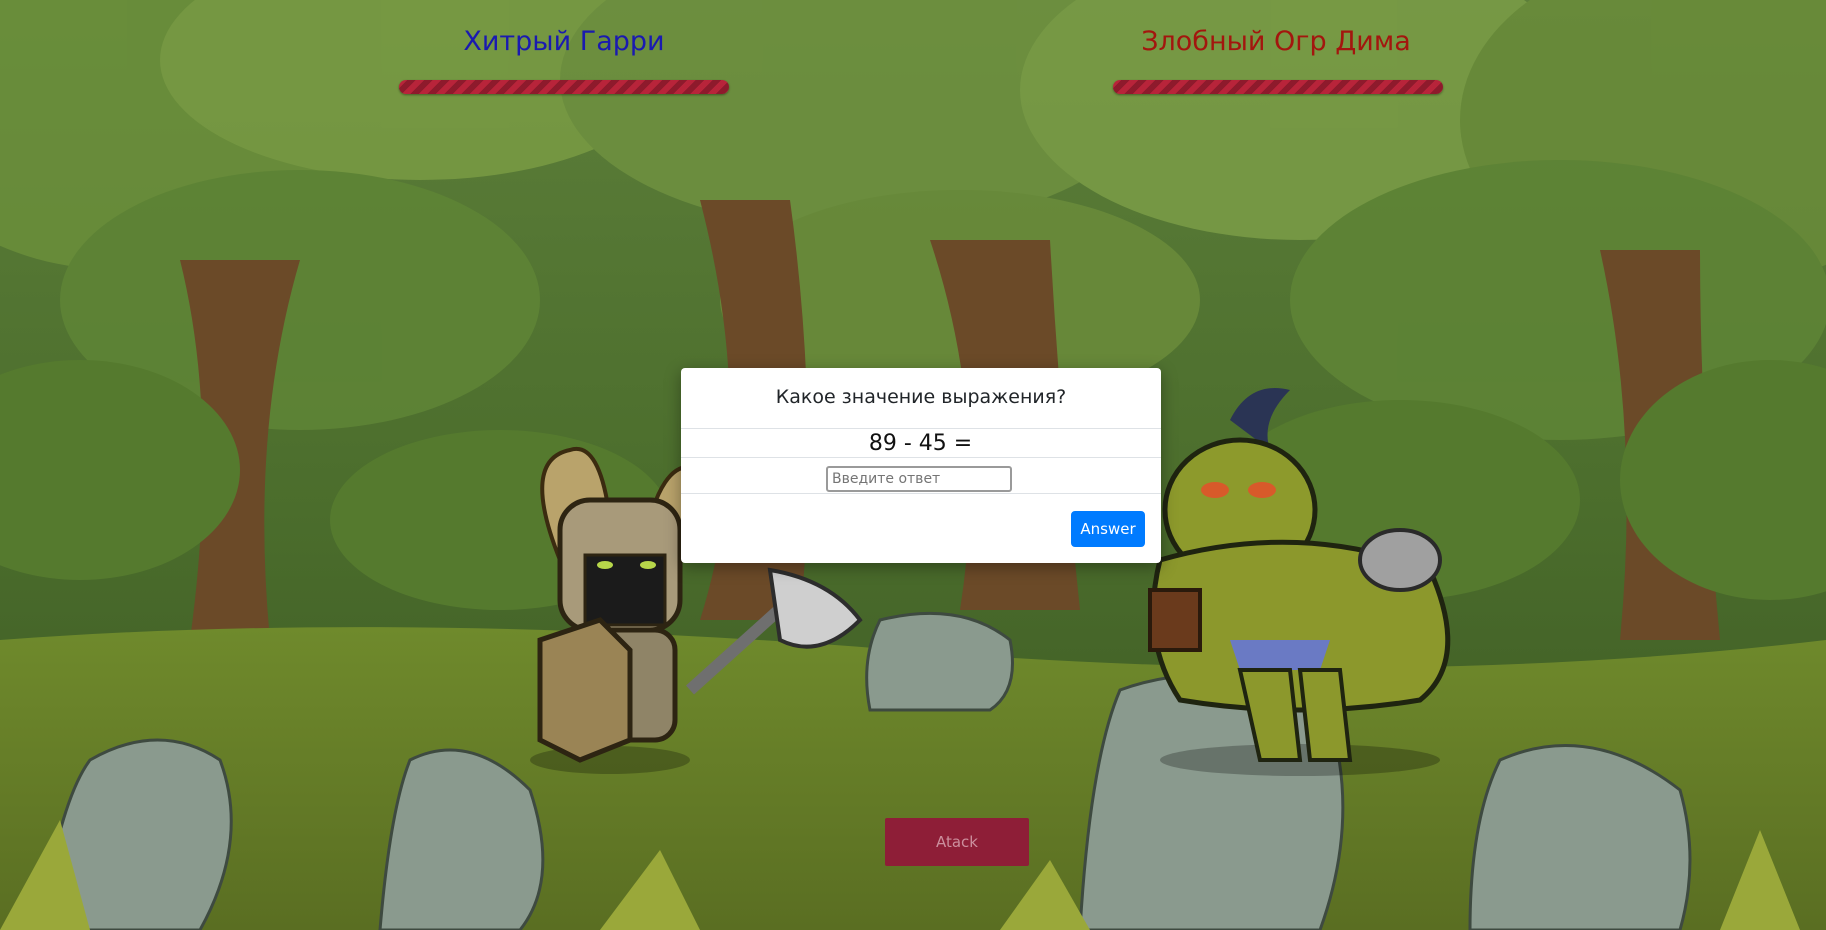 The width and height of the screenshot is (1826, 930). I want to click on math-expression: 89 - 45 =, so click(920, 443).